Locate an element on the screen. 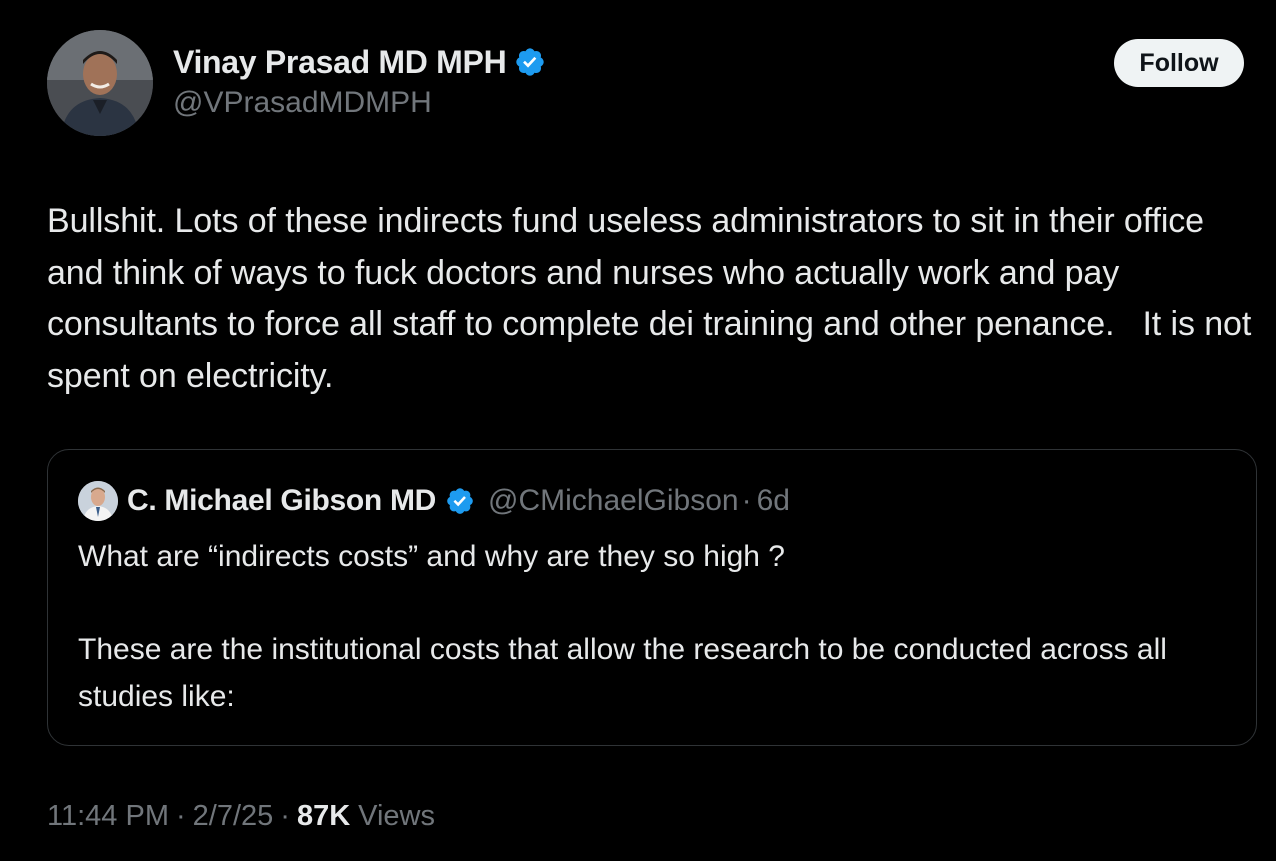  author-name-row: Vinay Prasad MD MPH is located at coordinates (359, 62).